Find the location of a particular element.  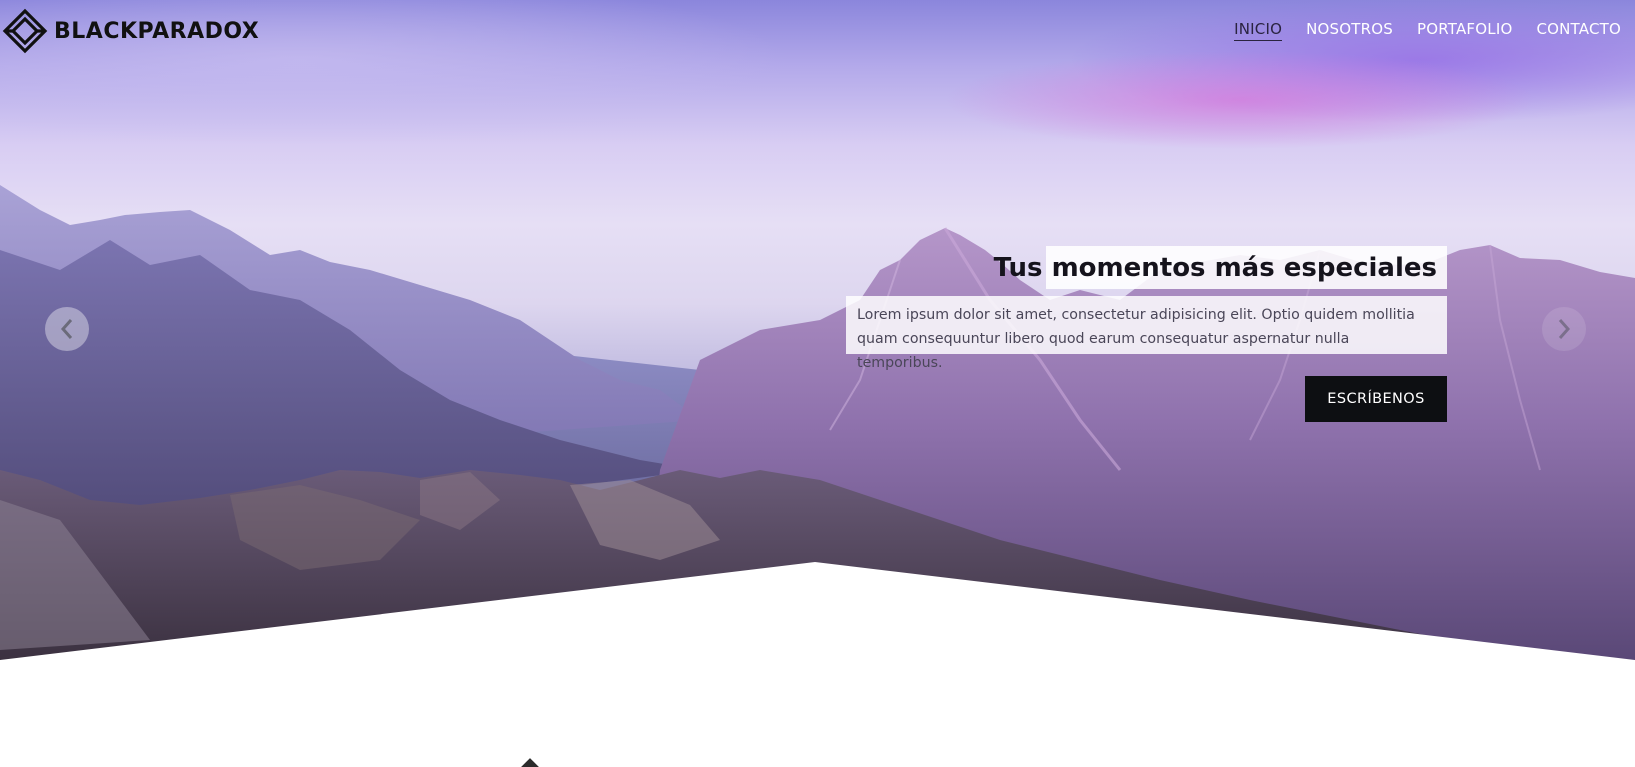

carousel-prev-button is located at coordinates (67, 329).